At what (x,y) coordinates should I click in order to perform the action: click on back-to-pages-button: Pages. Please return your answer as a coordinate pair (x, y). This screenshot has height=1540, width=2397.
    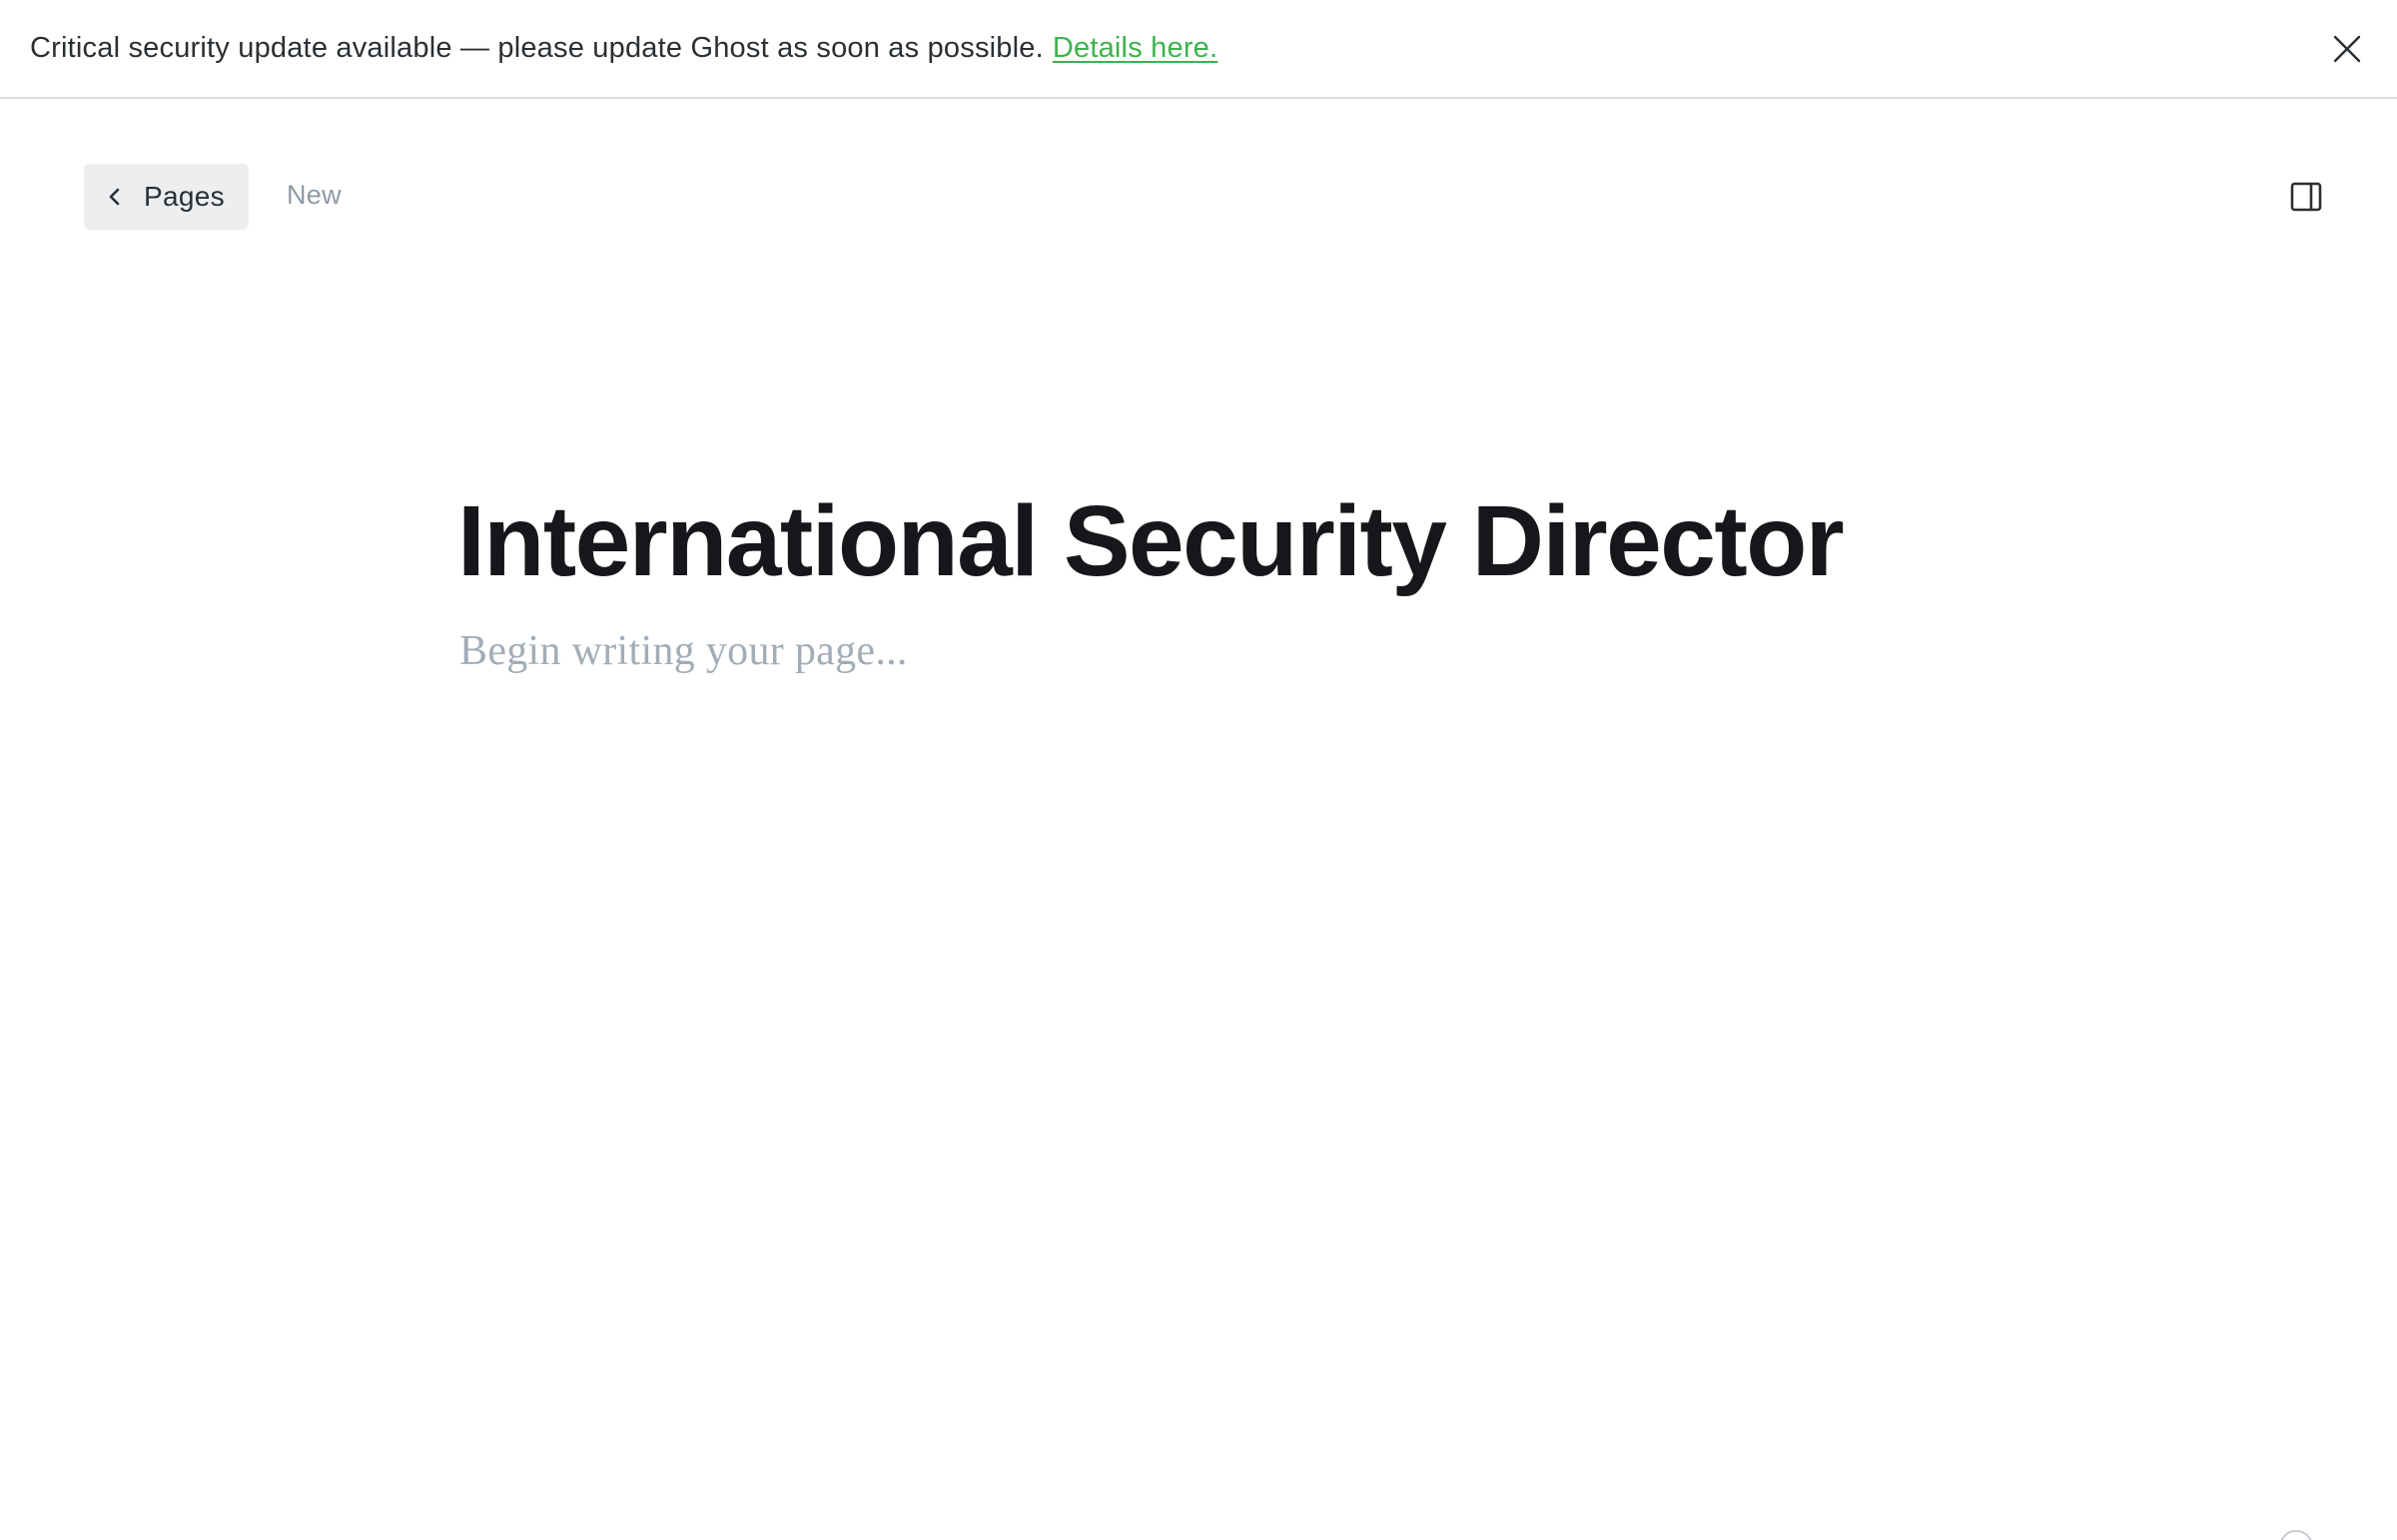
    Looking at the image, I should click on (167, 197).